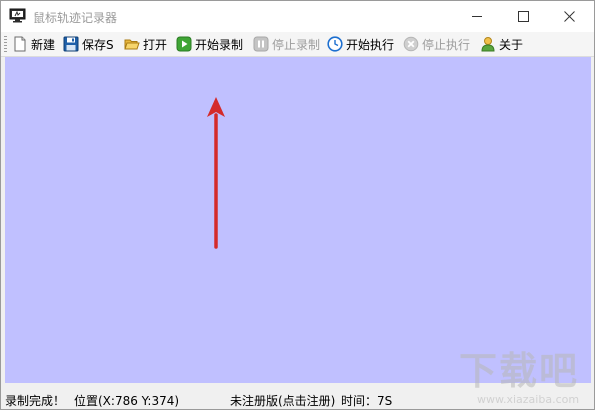 This screenshot has height=410, width=595. I want to click on close-button, so click(570, 16).